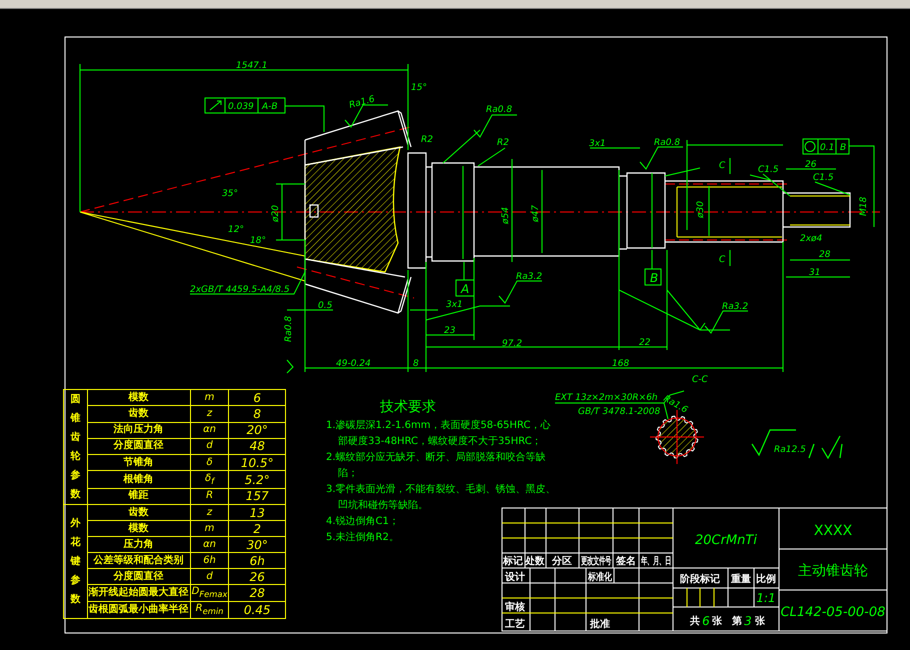 This screenshot has height=650, width=910. I want to click on title-block-label: 批准, so click(600, 624).